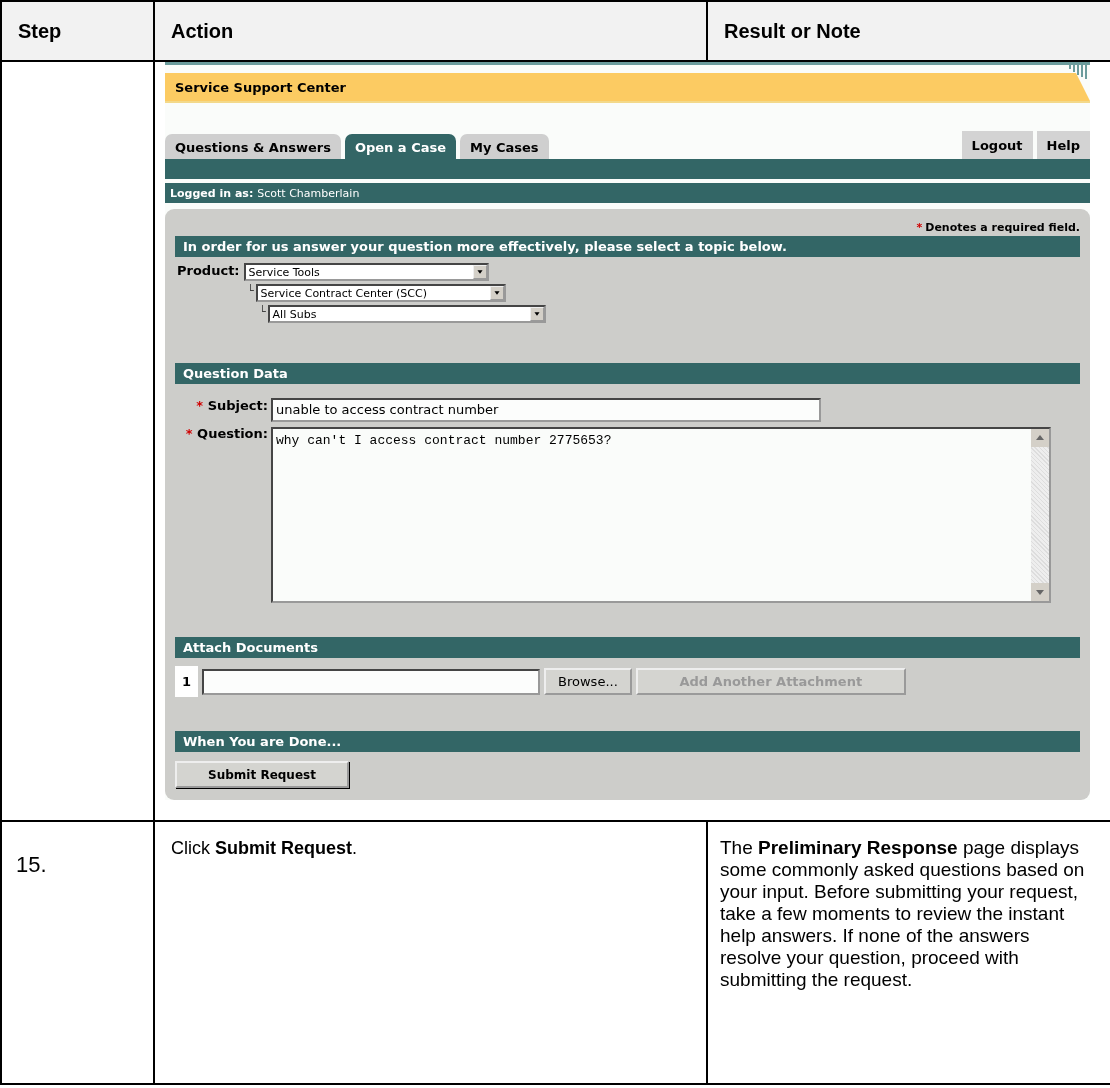  I want to click on header-button: Help, so click(1063, 145).